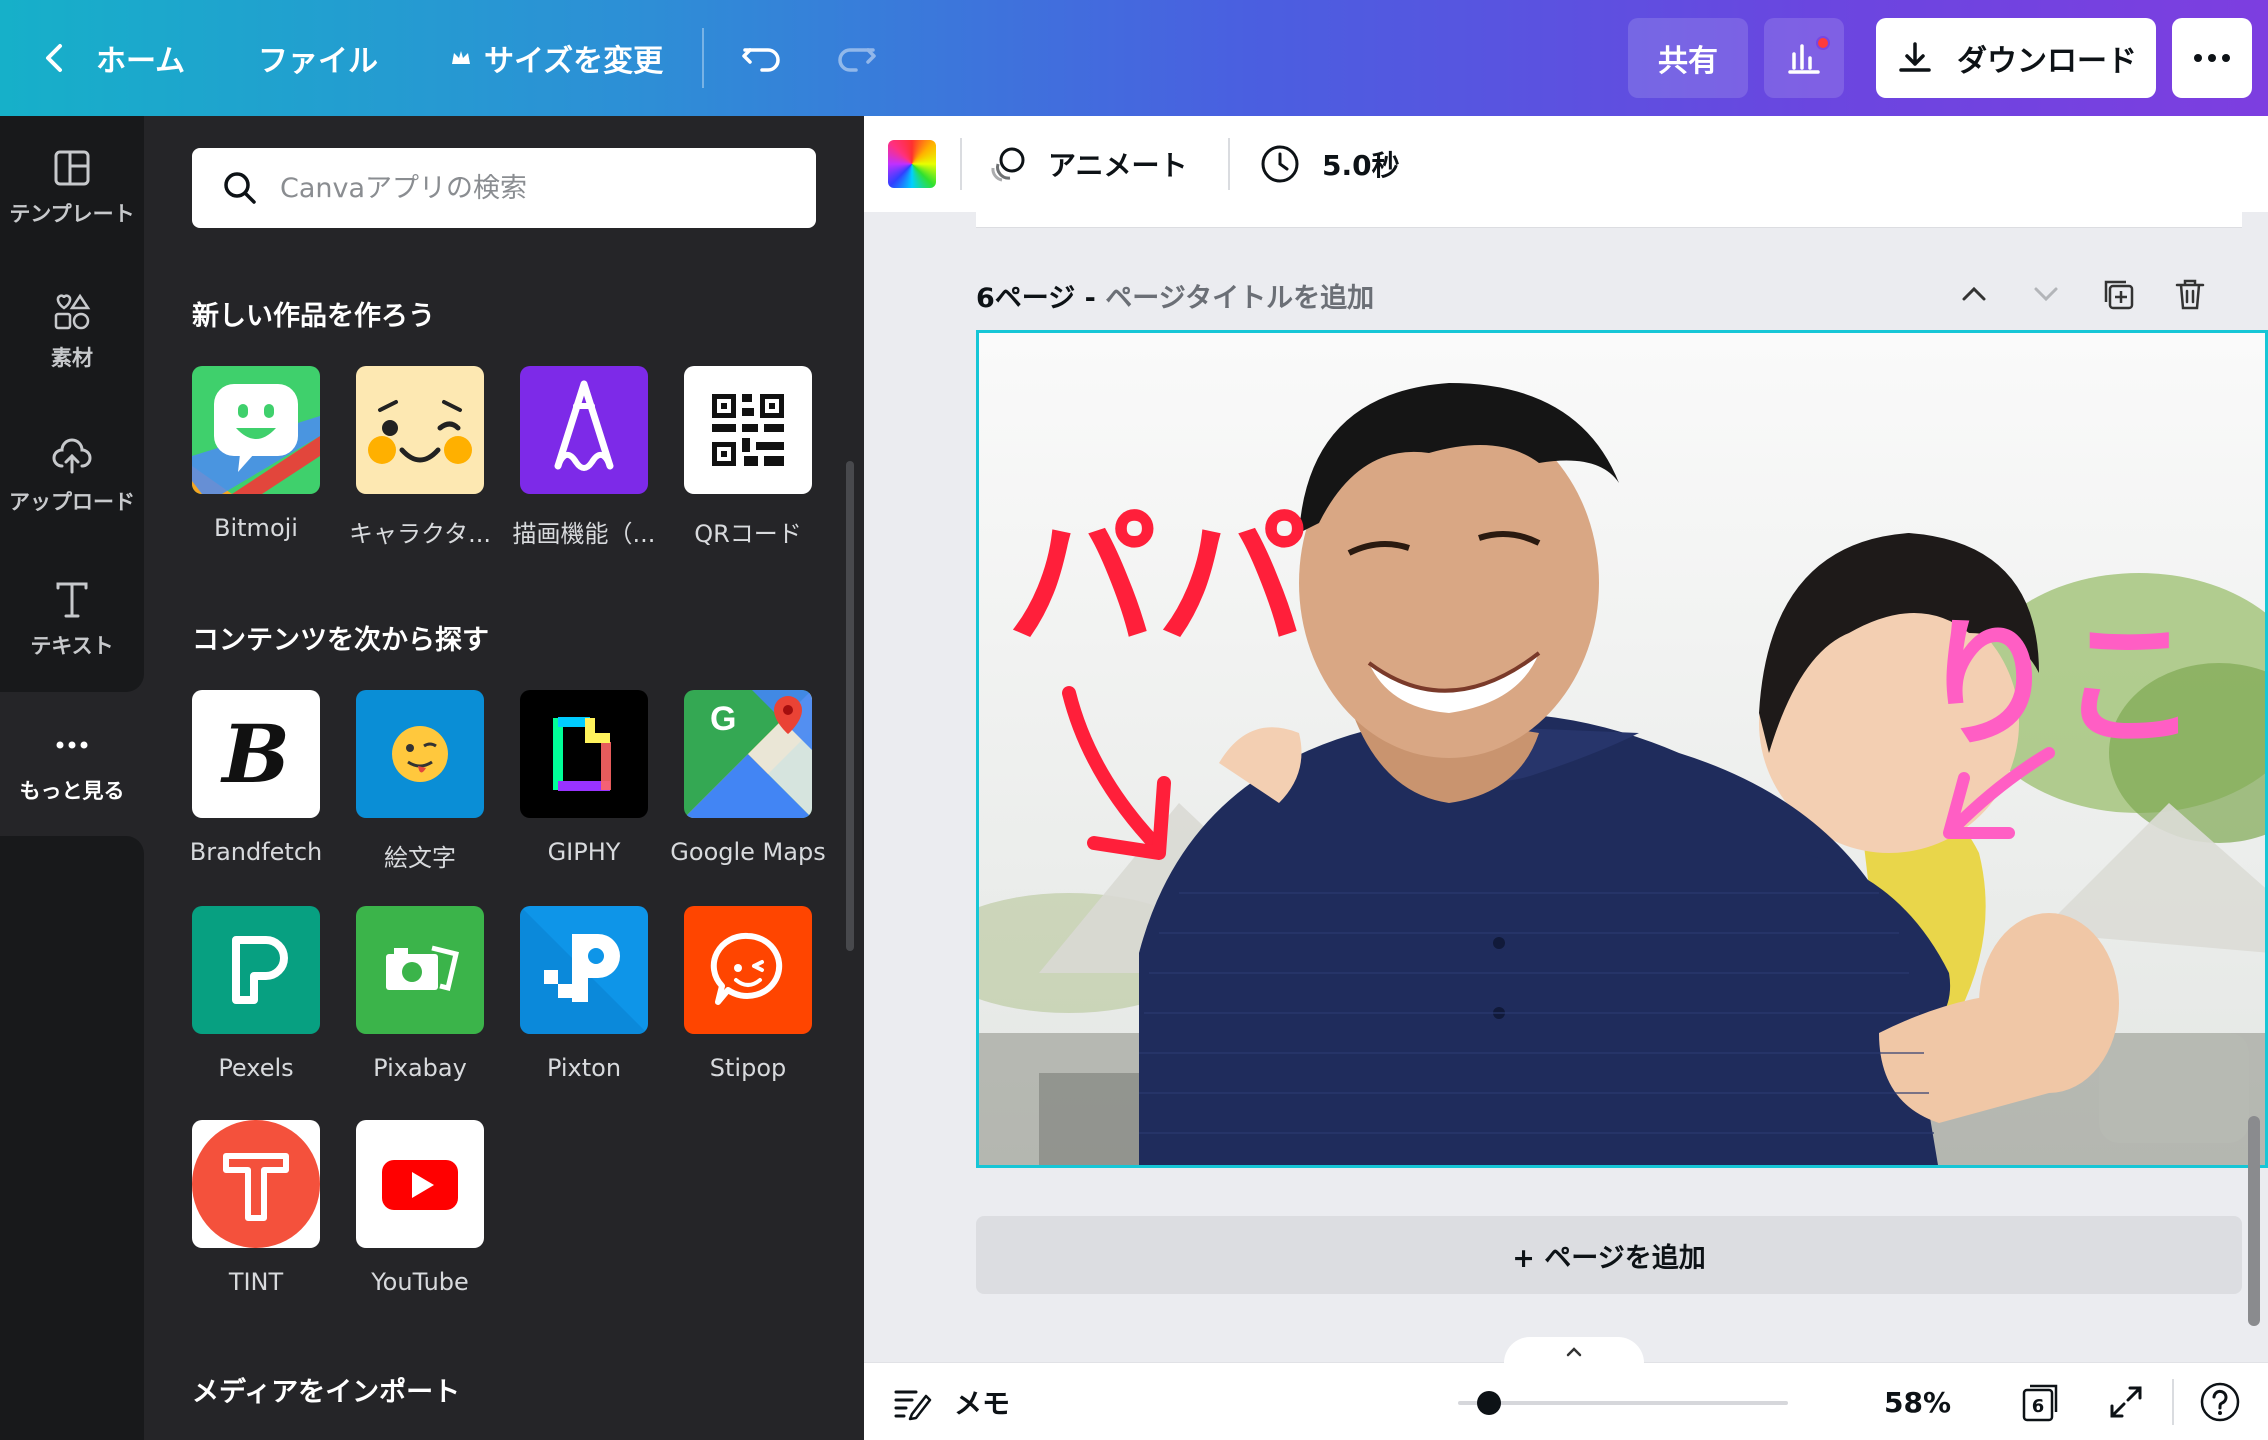 The height and width of the screenshot is (1440, 2268). I want to click on app-label: Brandfetch, so click(256, 852).